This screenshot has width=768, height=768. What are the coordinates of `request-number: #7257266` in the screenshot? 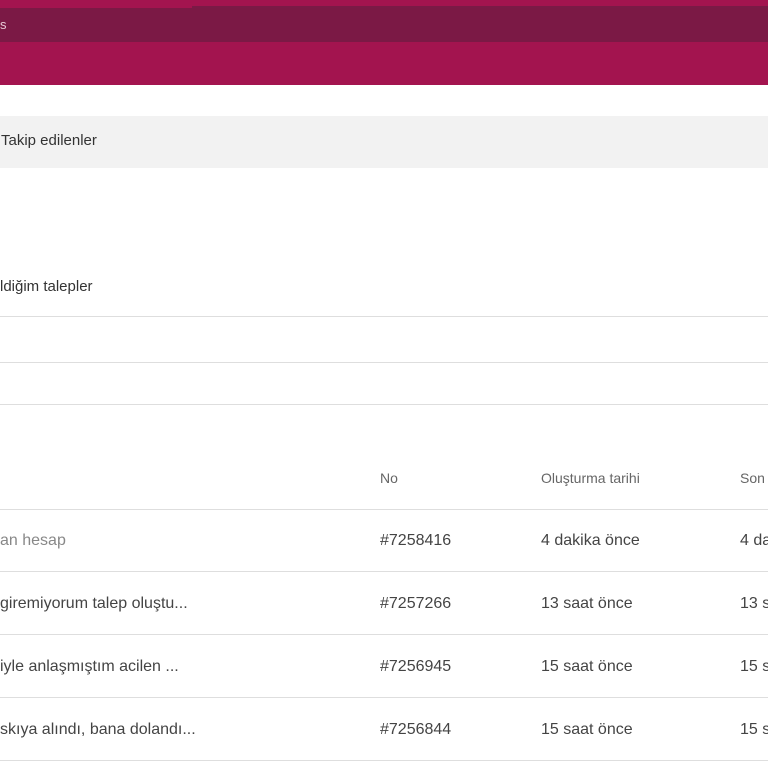 It's located at (416, 603).